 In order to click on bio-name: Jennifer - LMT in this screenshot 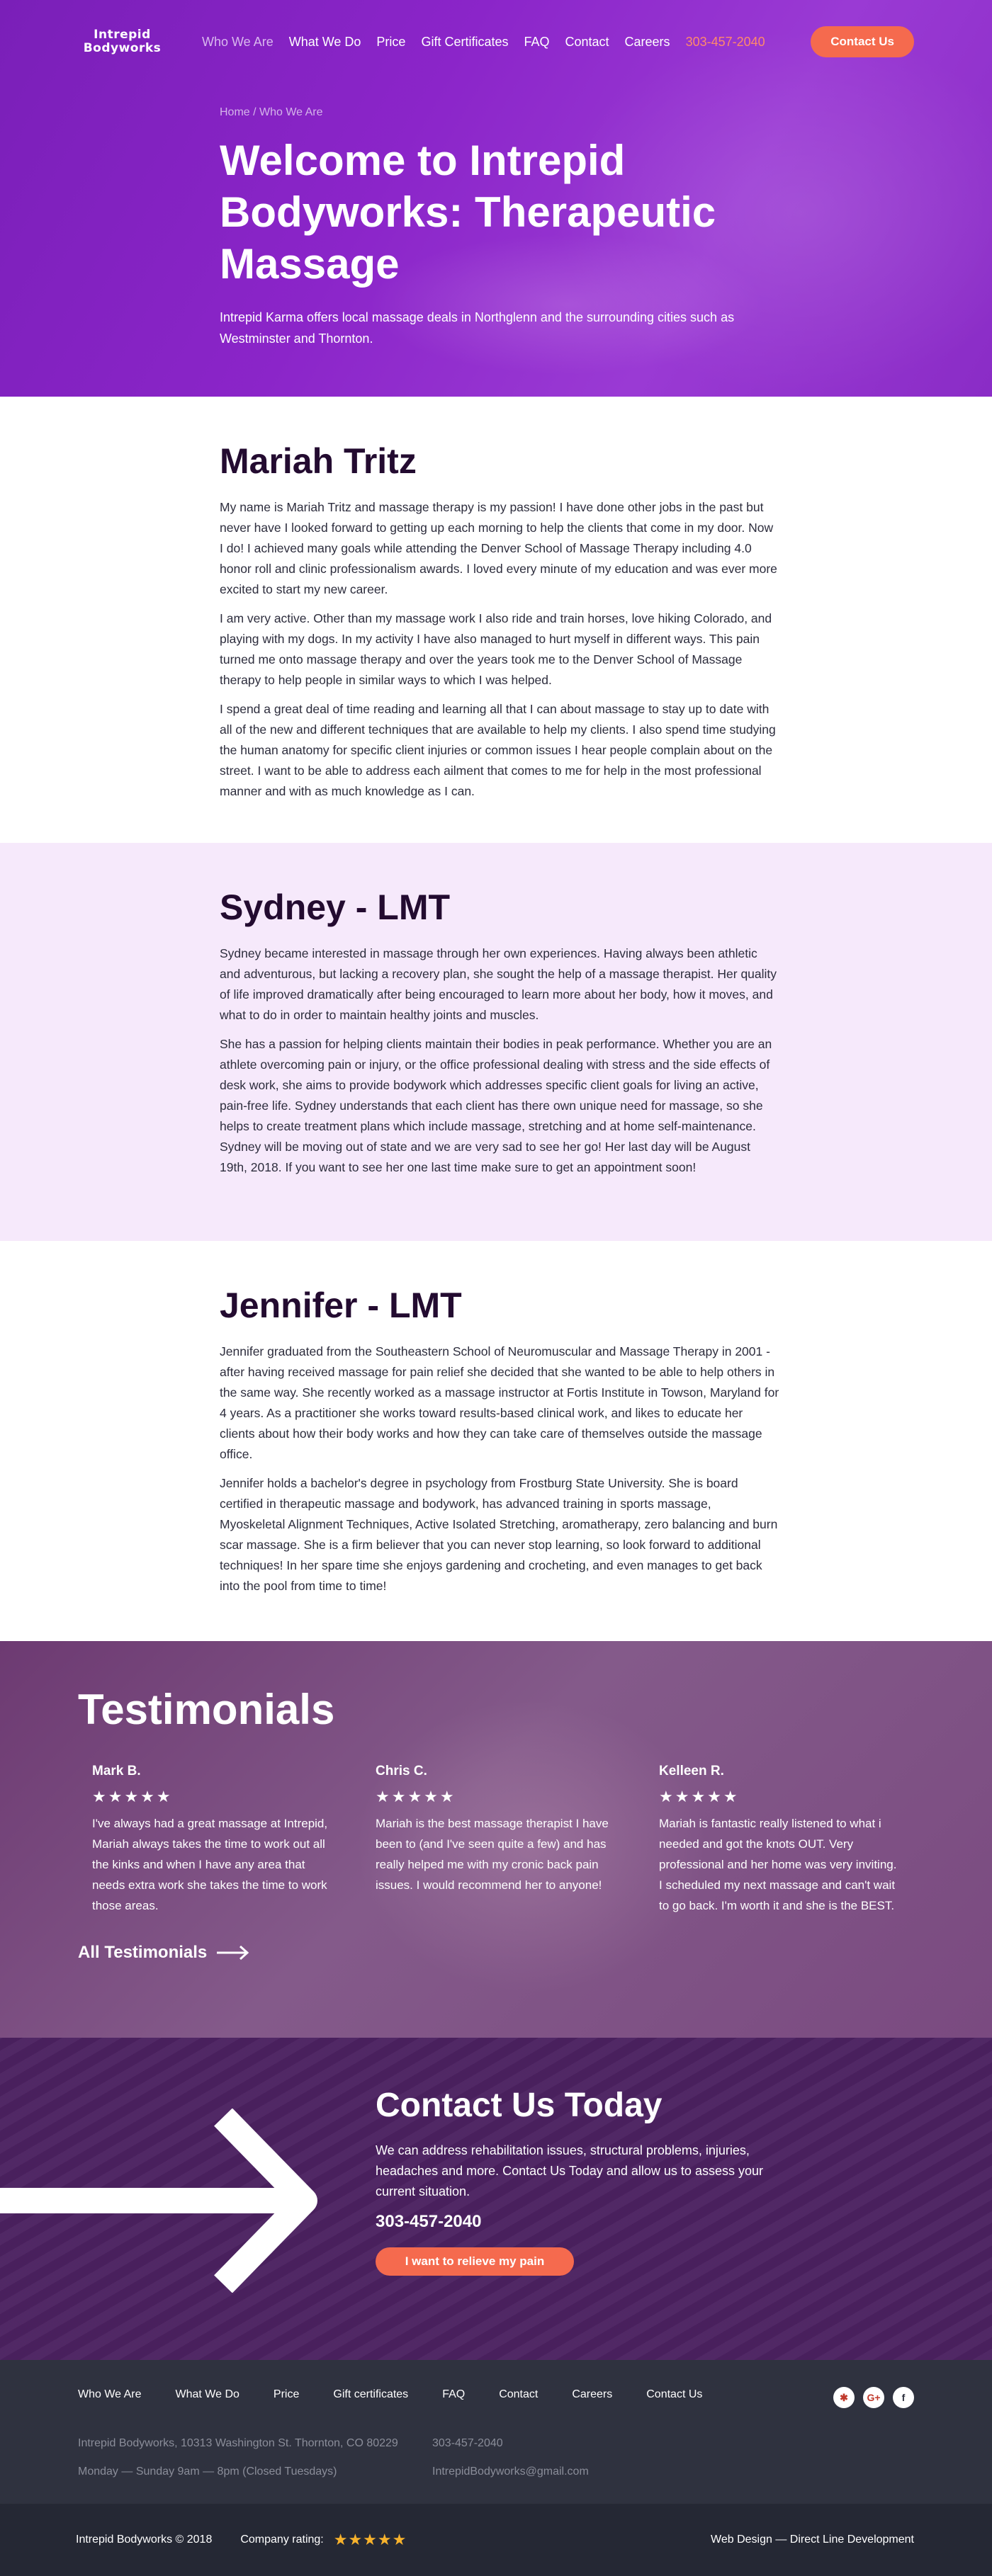, I will do `click(341, 1305)`.